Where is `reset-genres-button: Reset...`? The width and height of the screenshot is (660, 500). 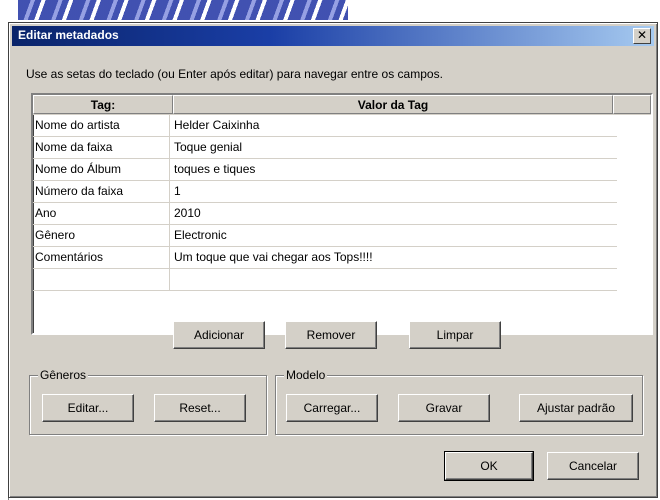 reset-genres-button: Reset... is located at coordinates (200, 408).